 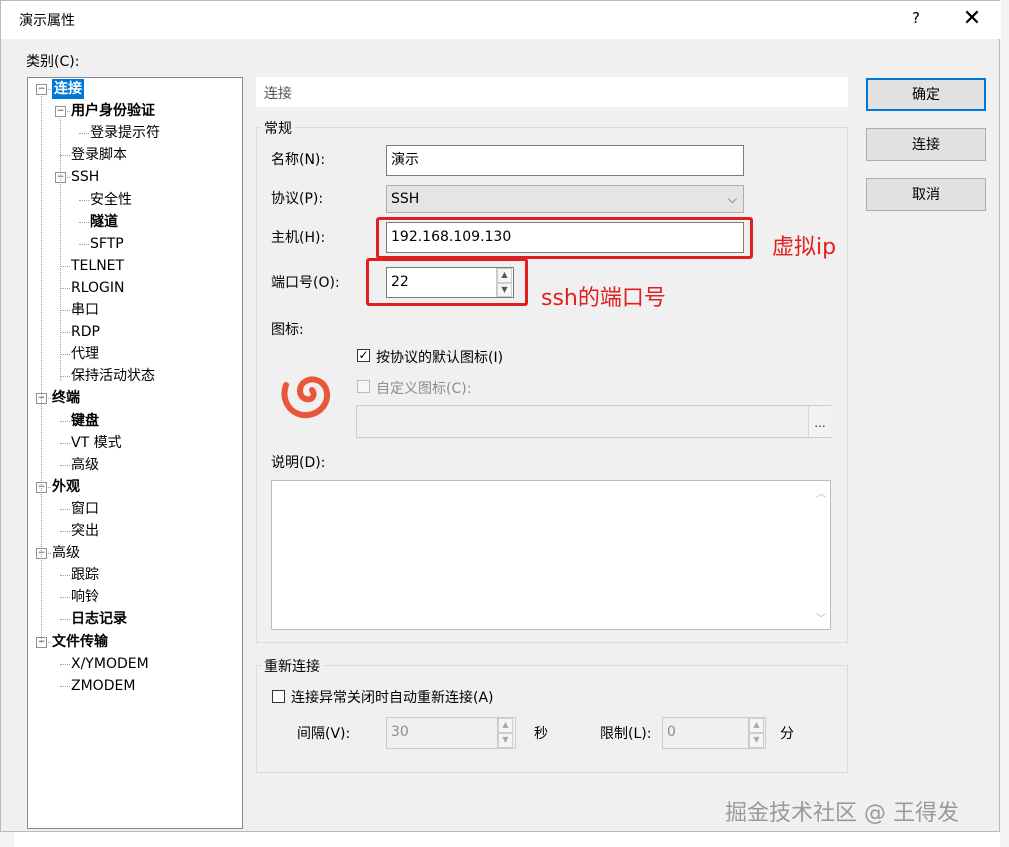 What do you see at coordinates (99, 619) in the screenshot?
I see `tree-item: 日志记录` at bounding box center [99, 619].